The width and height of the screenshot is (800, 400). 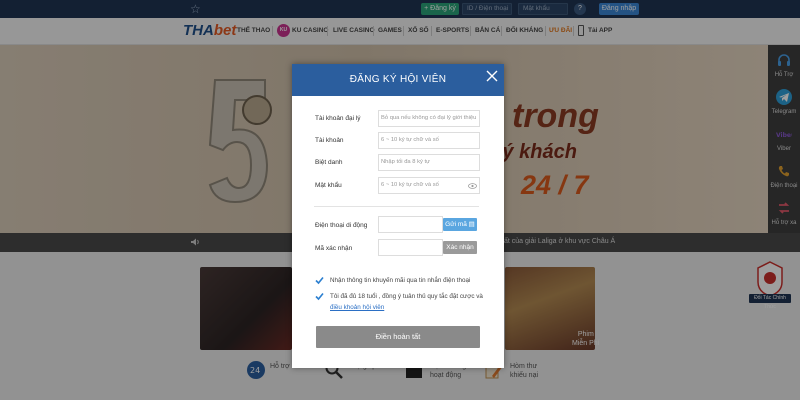 I want to click on send-code-button: Gửi mã ▤, so click(x=460, y=224).